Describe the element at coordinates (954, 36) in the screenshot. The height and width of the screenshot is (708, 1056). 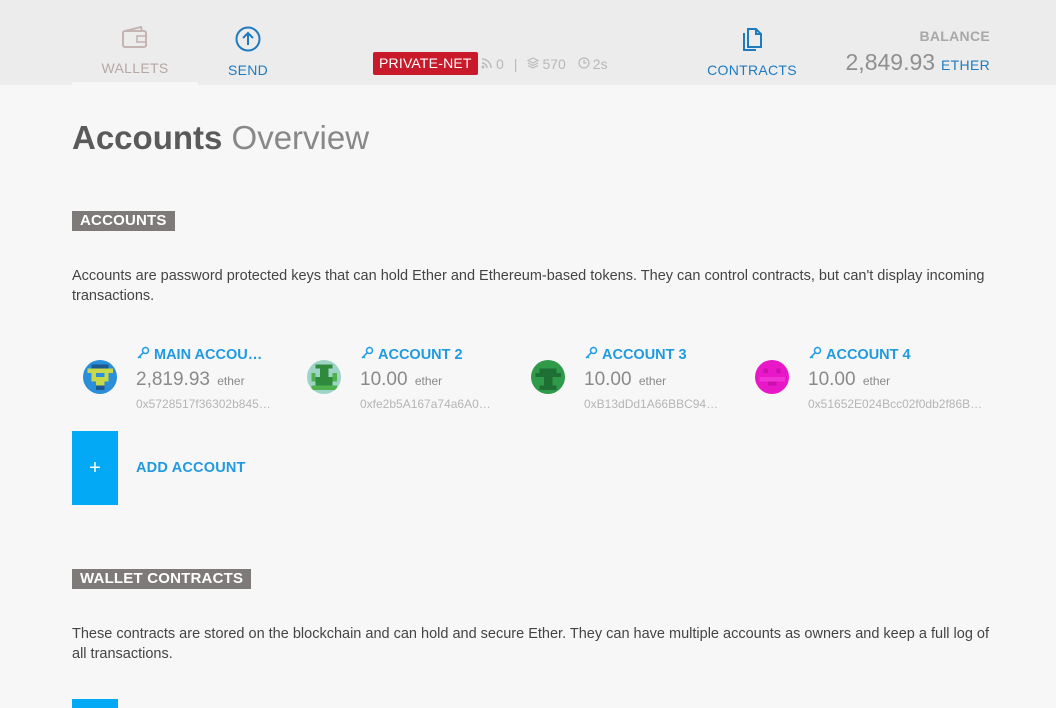
I see `balance-title: BALANCE` at that location.